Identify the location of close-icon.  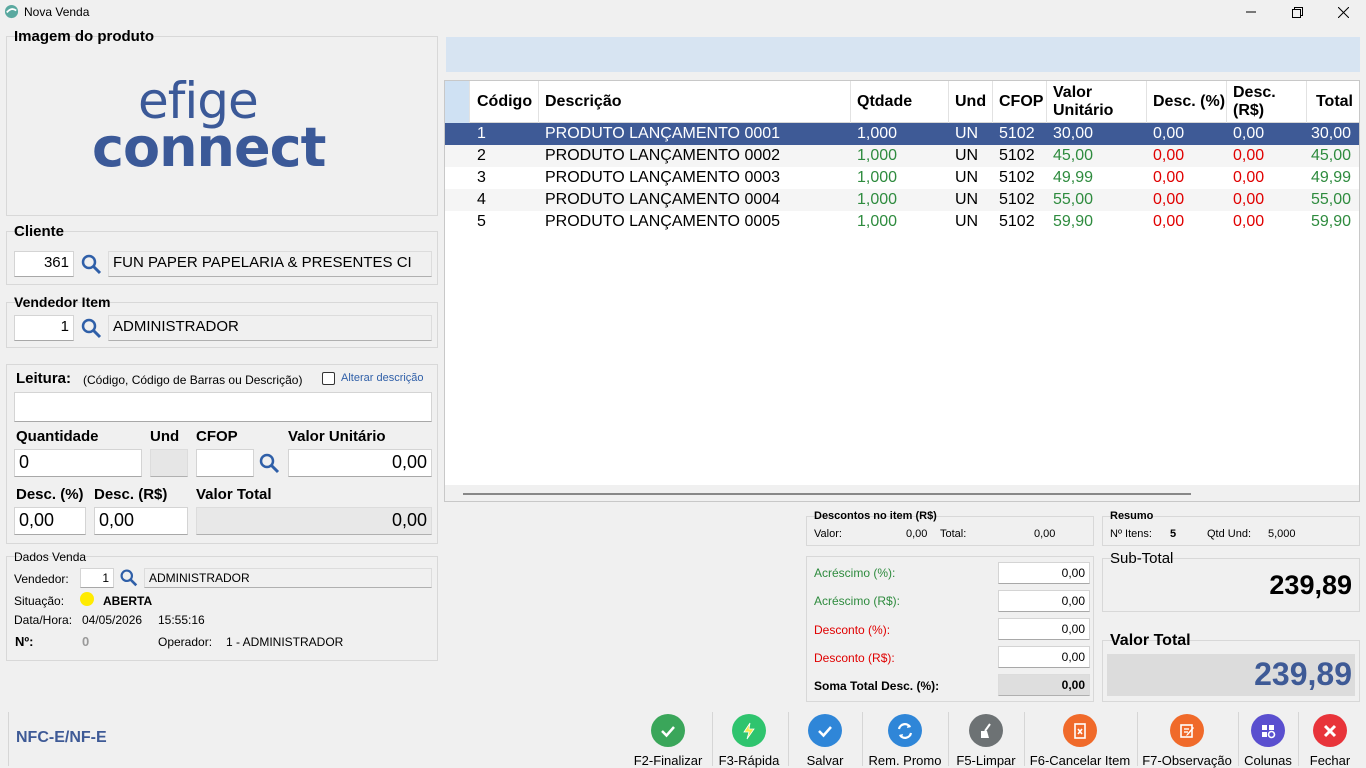
(1343, 12).